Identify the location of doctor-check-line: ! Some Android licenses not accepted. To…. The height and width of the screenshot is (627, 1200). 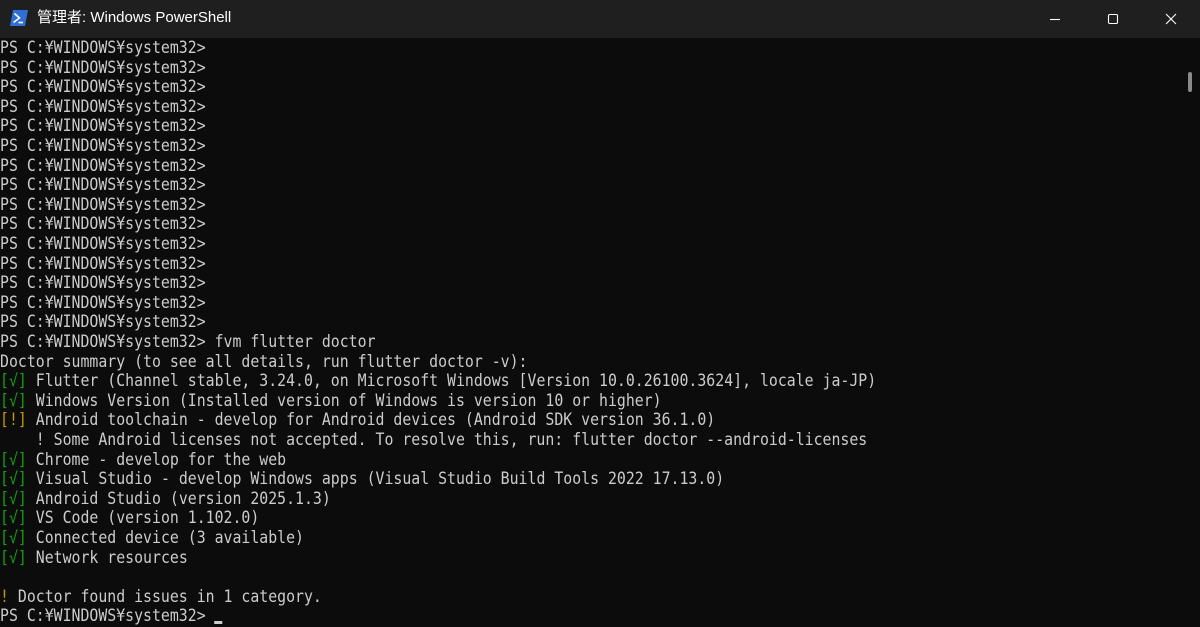
(433, 440).